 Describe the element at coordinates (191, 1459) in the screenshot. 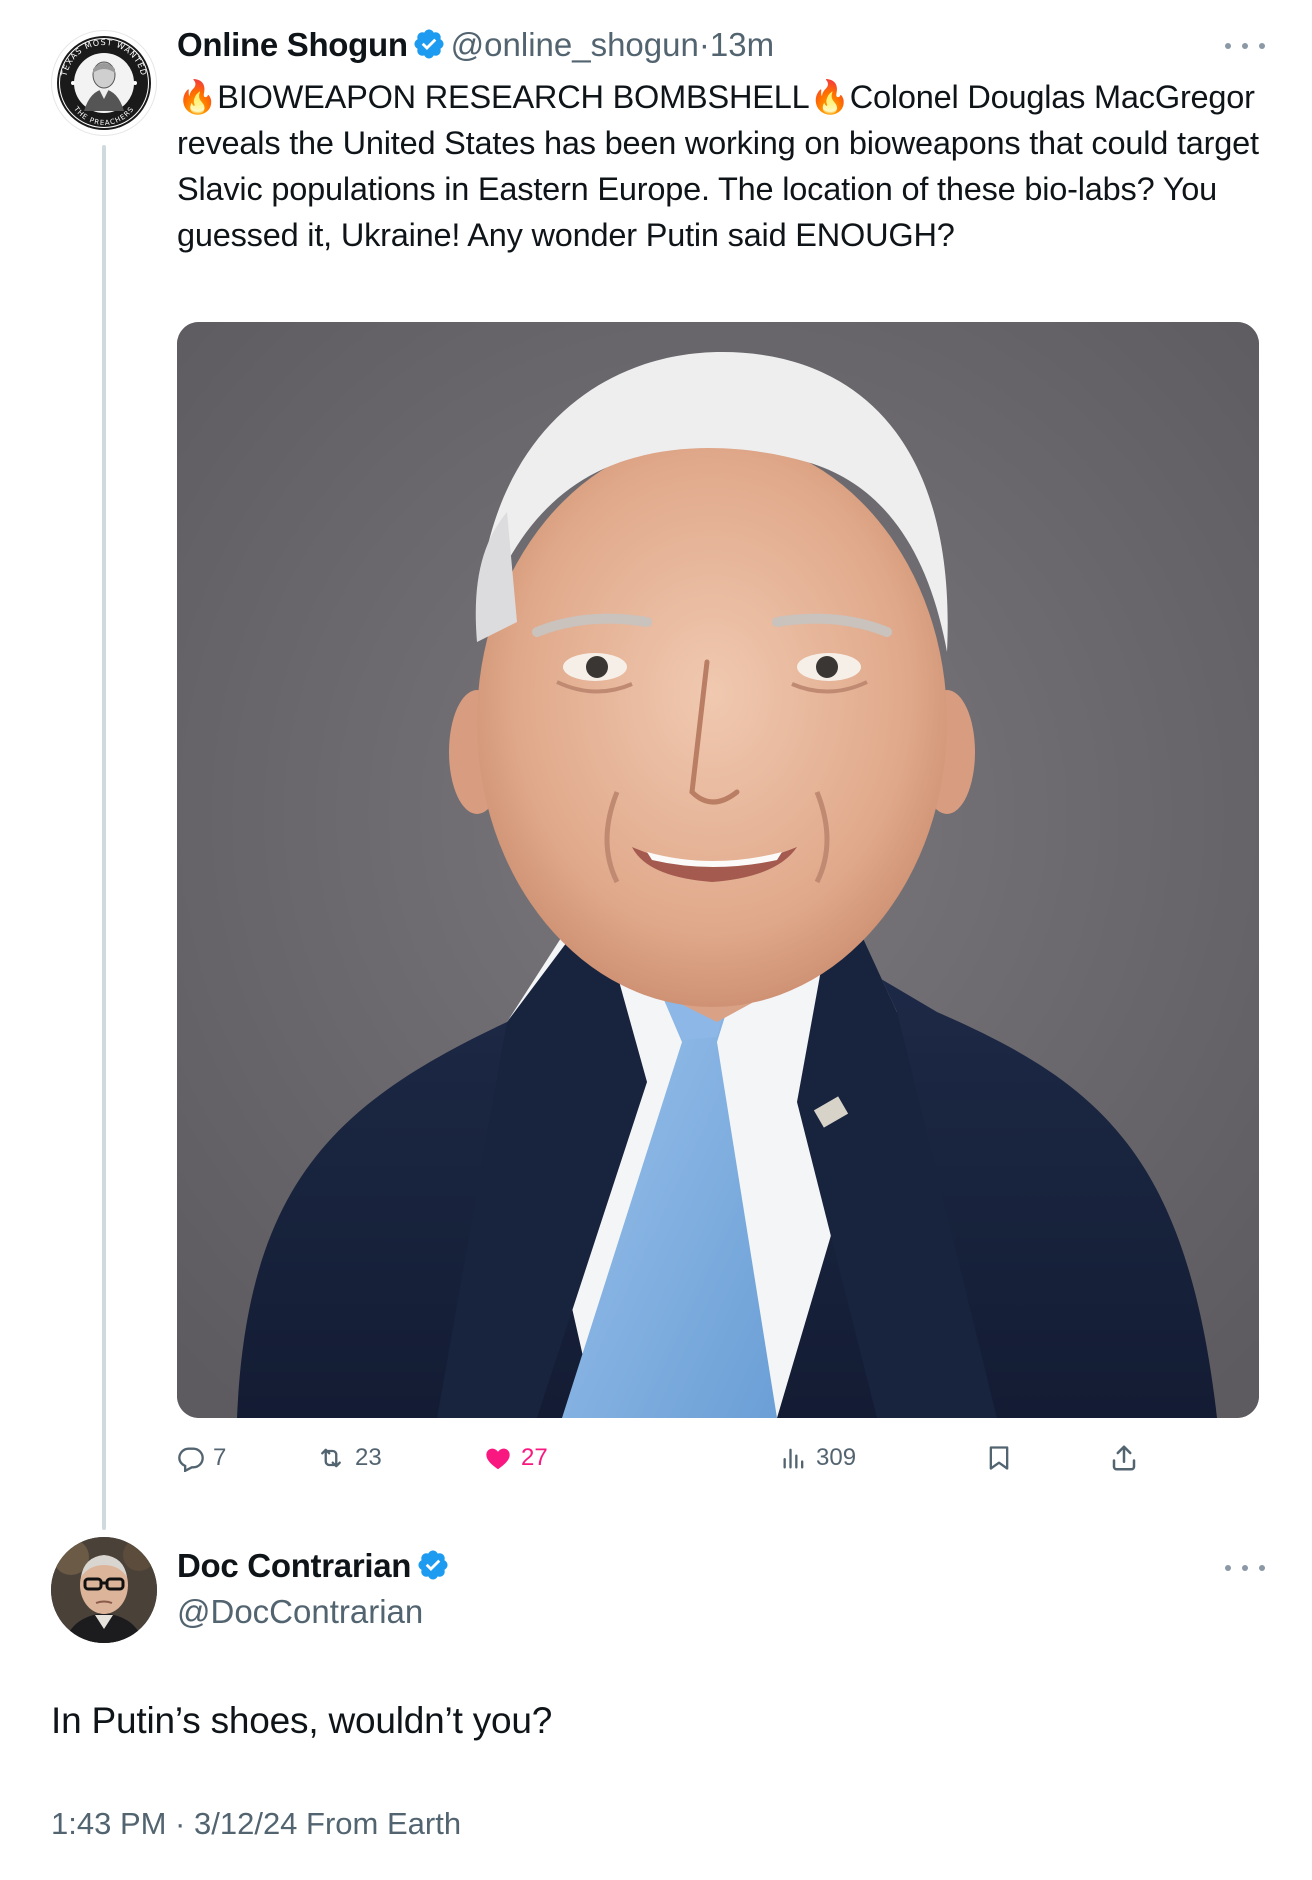

I see `reply-icon` at that location.